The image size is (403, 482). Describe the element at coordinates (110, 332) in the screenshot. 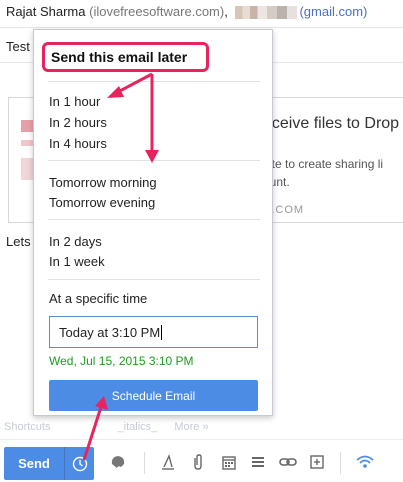

I see `time-input-value: Today at 3:10 PM` at that location.